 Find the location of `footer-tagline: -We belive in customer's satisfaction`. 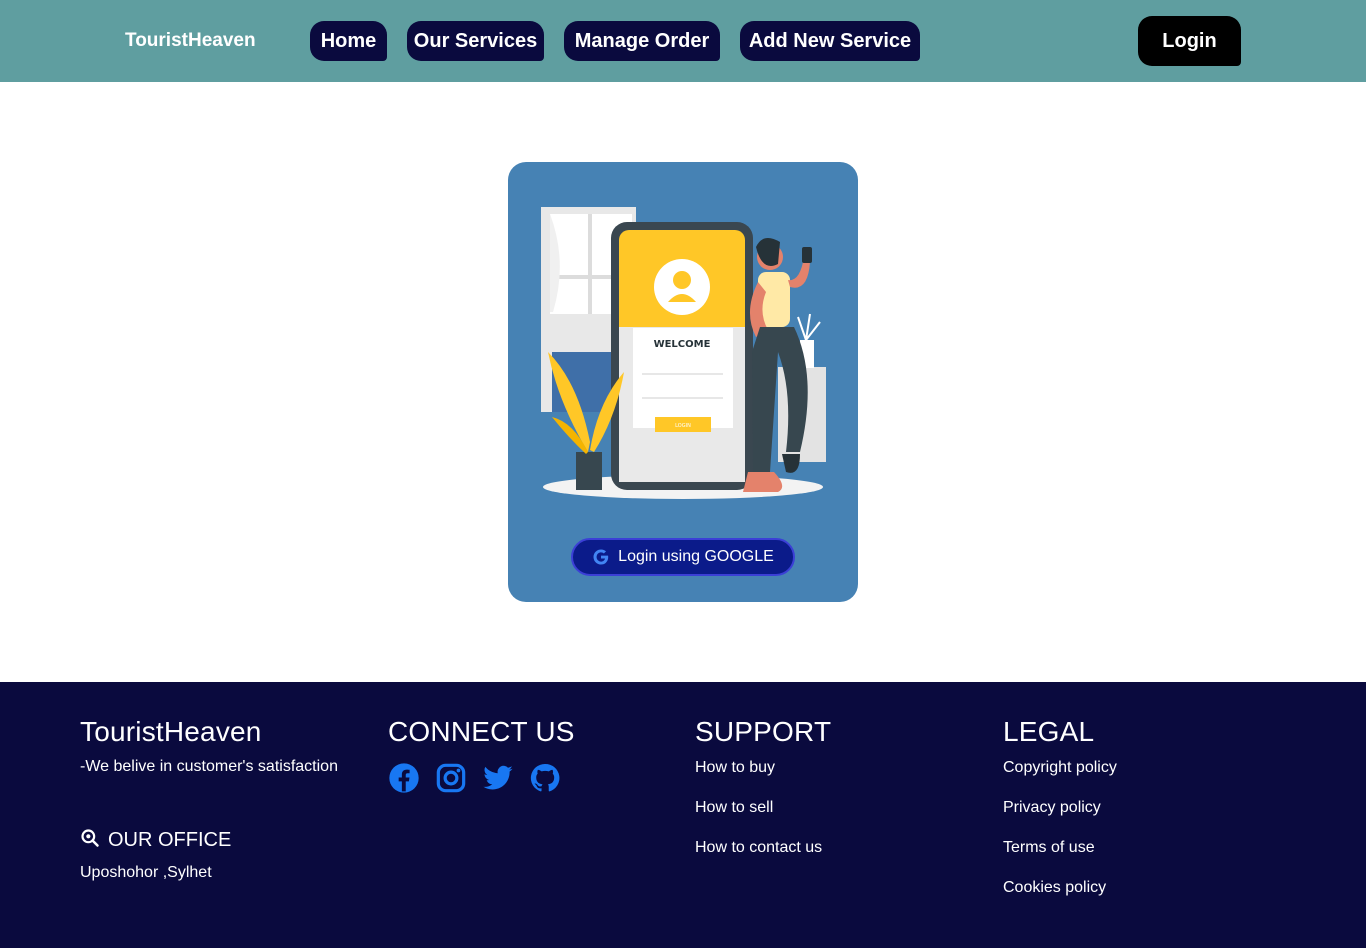

footer-tagline: -We belive in customer's satisfaction is located at coordinates (209, 766).